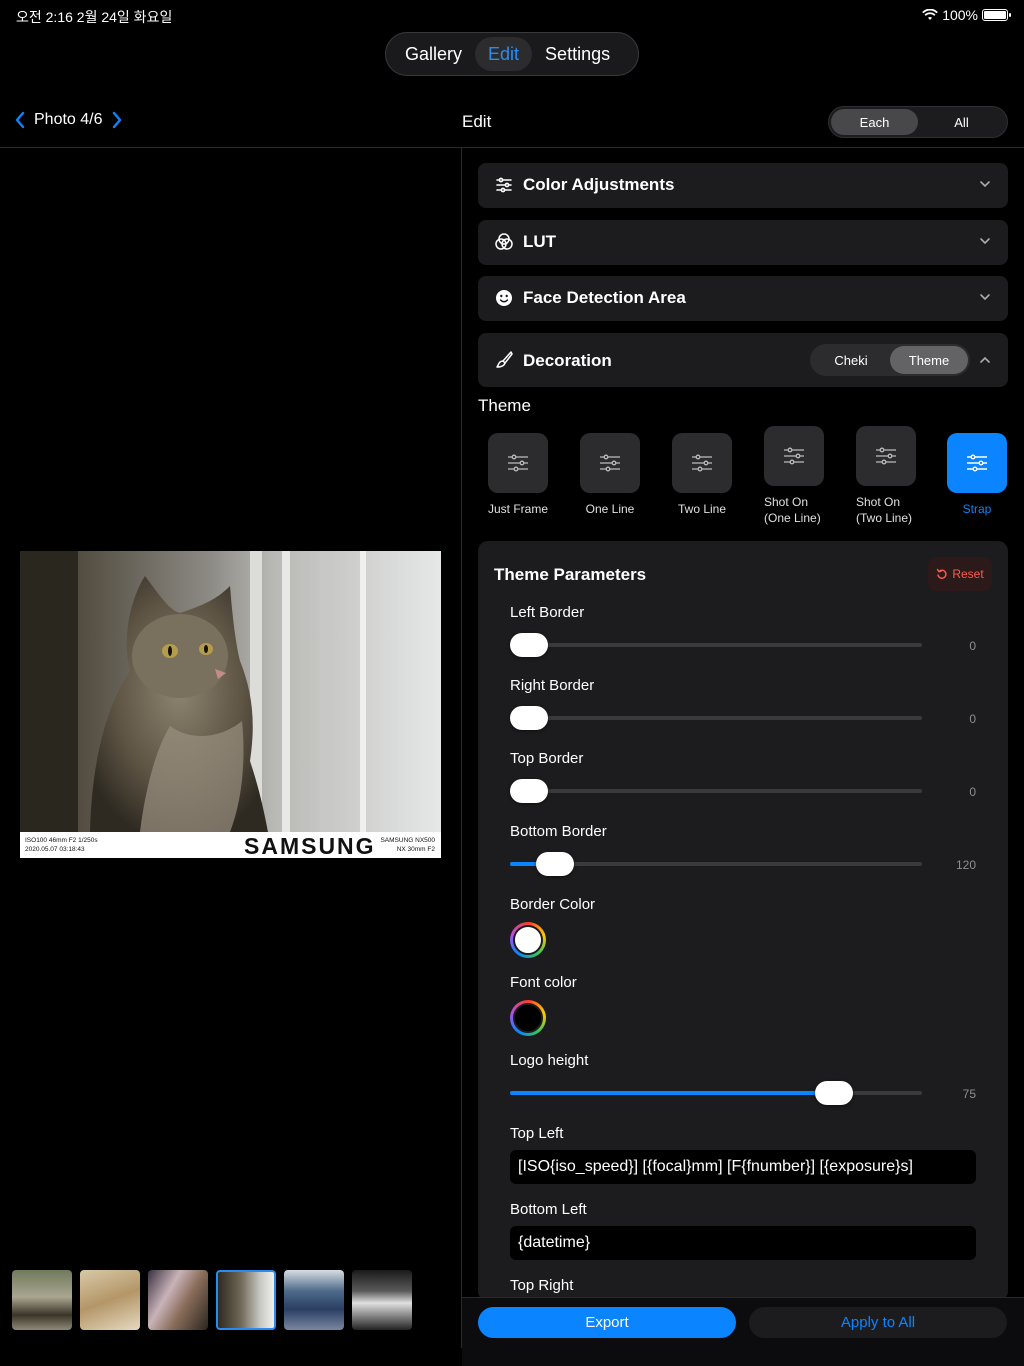  What do you see at coordinates (968, 574) in the screenshot?
I see `reset-label: Reset` at bounding box center [968, 574].